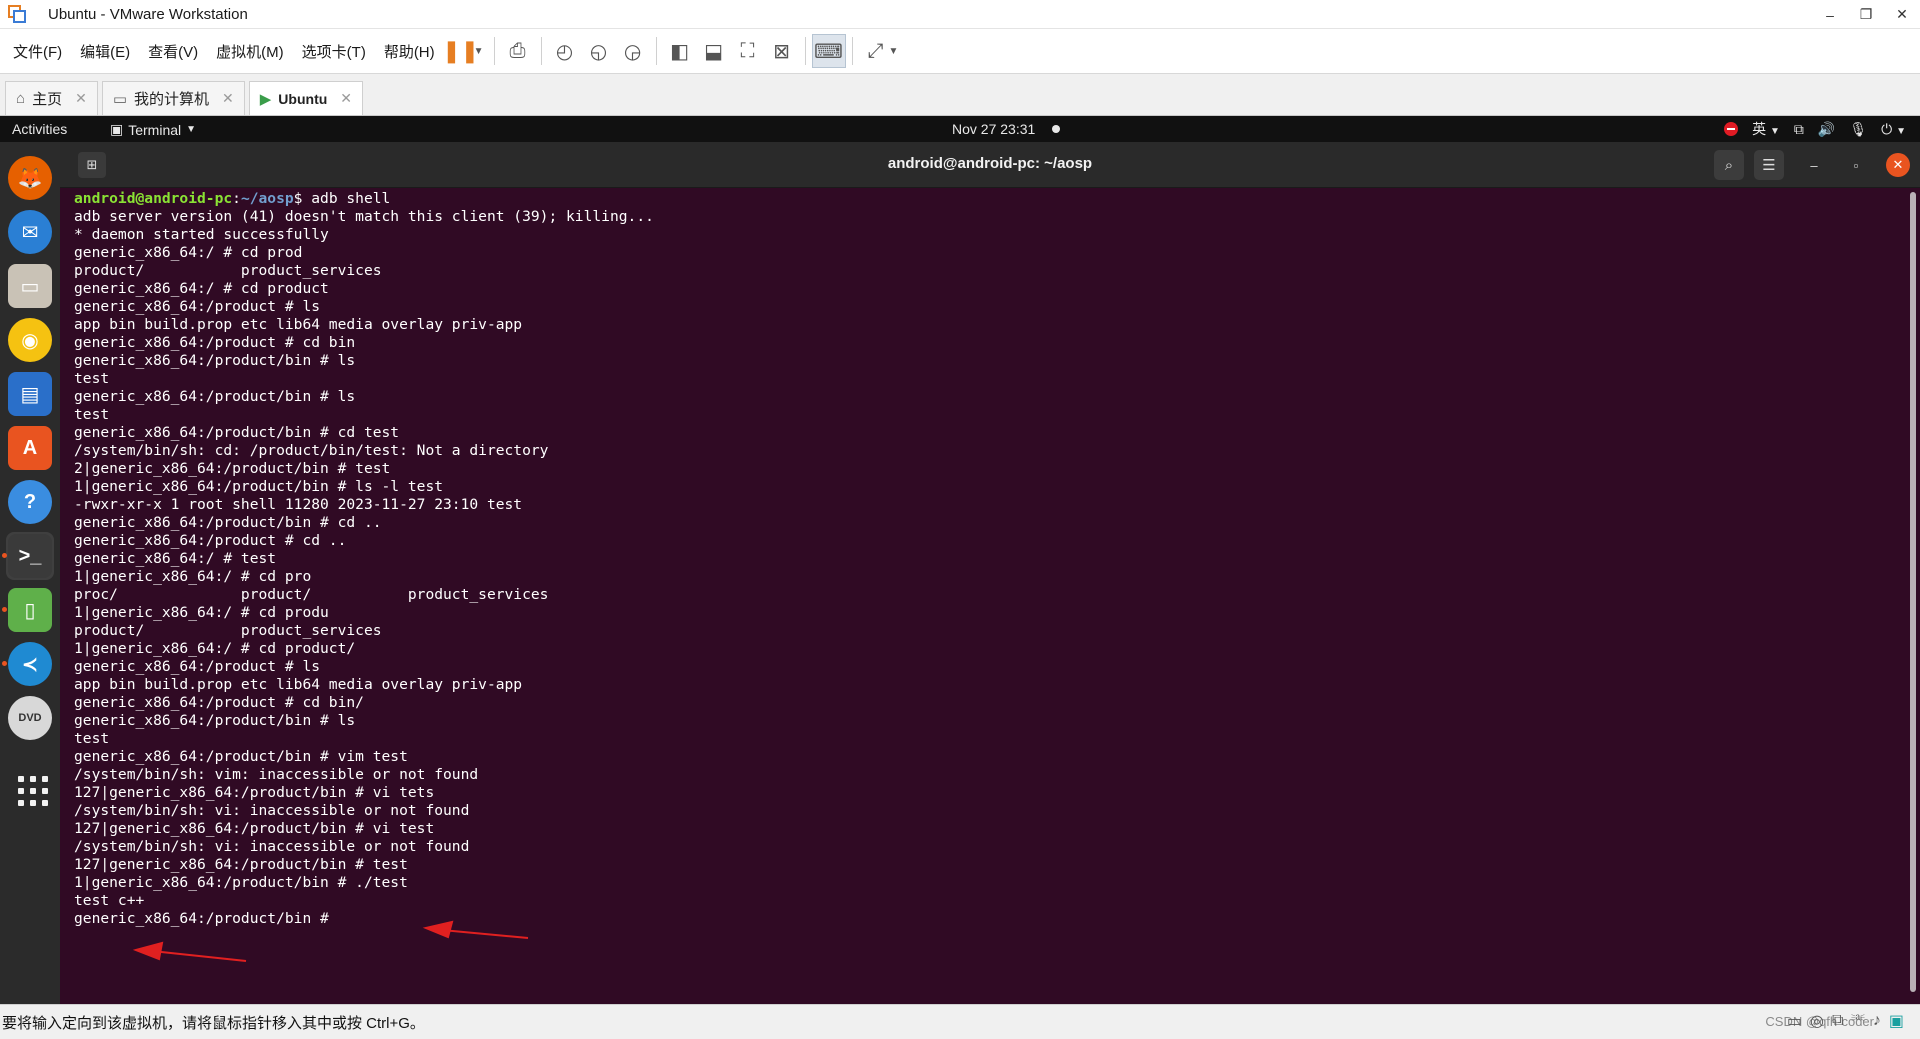  I want to click on snapshot-icon: ◴, so click(565, 51).